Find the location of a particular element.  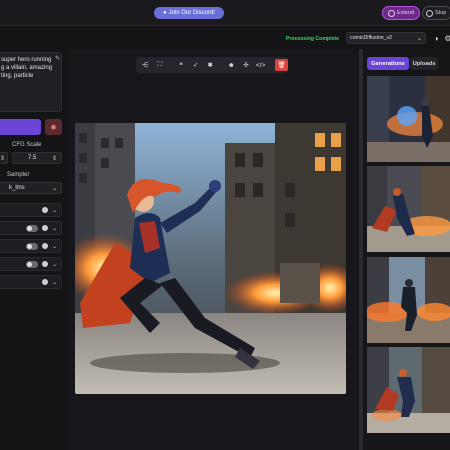

stop-button: Stop is located at coordinates (436, 13).